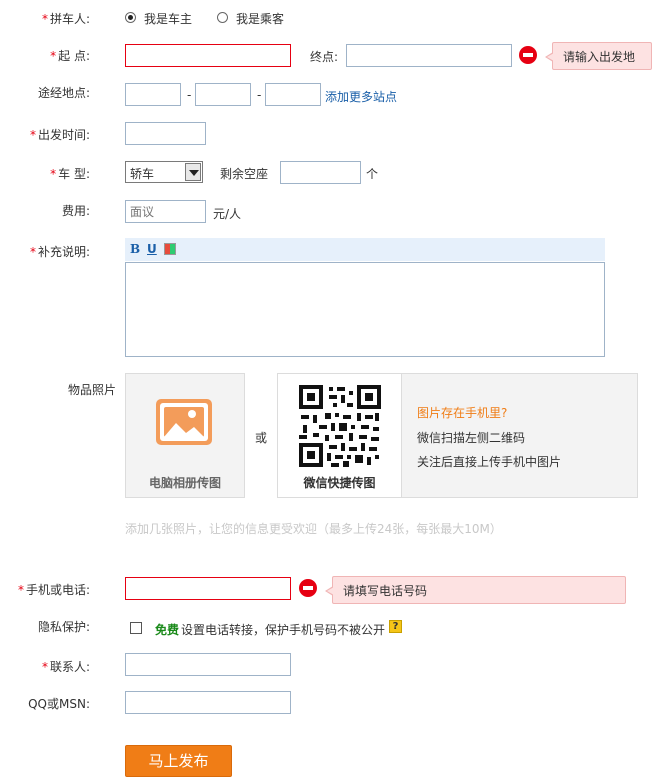 Image resolution: width=652 pixels, height=777 pixels. What do you see at coordinates (178, 761) in the screenshot?
I see `submit-button: 马上发布` at bounding box center [178, 761].